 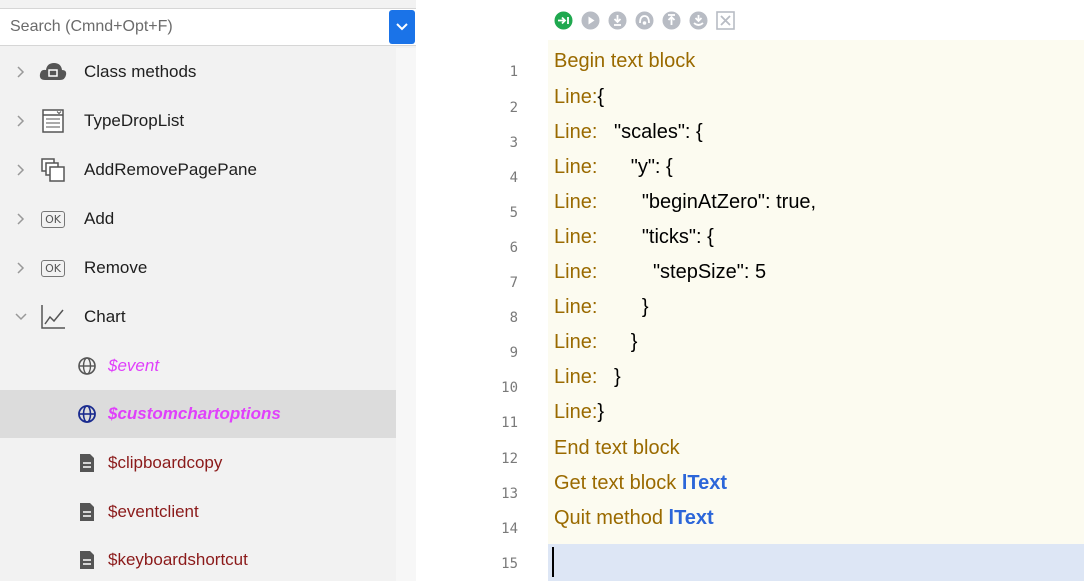 I want to click on line-number: 7, so click(x=513, y=283).